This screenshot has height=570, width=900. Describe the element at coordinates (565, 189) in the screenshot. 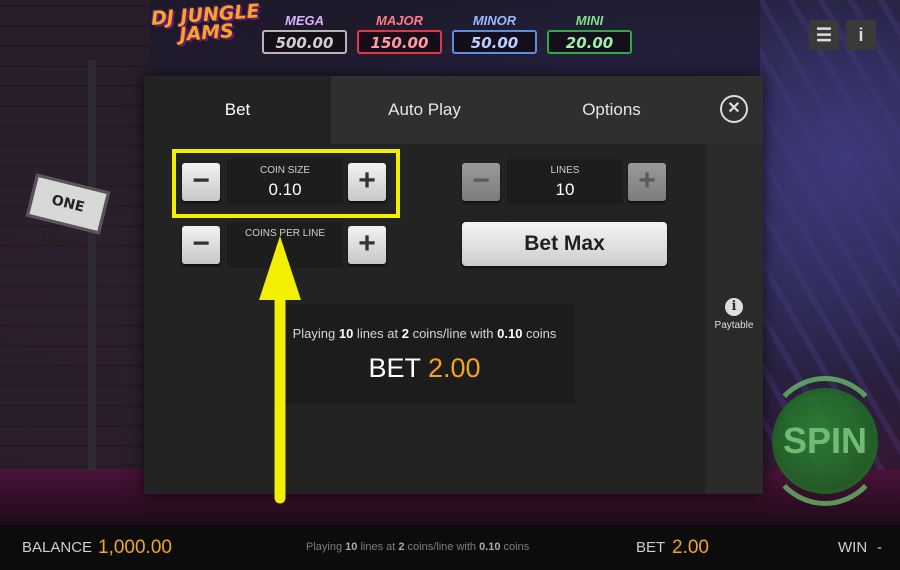

I see `lines-value: 10` at that location.